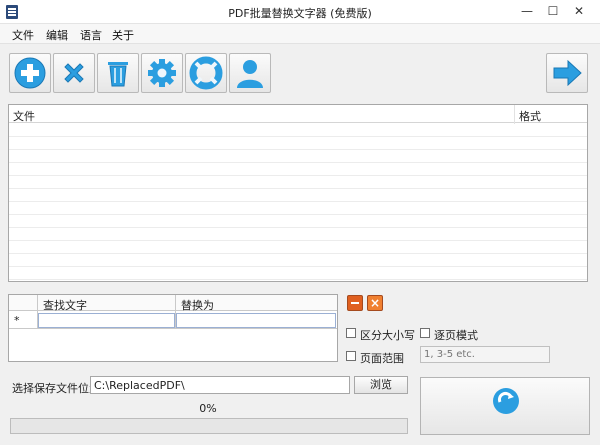 The image size is (600, 445). I want to click on page-mode-label: 逐页模式, so click(456, 335).